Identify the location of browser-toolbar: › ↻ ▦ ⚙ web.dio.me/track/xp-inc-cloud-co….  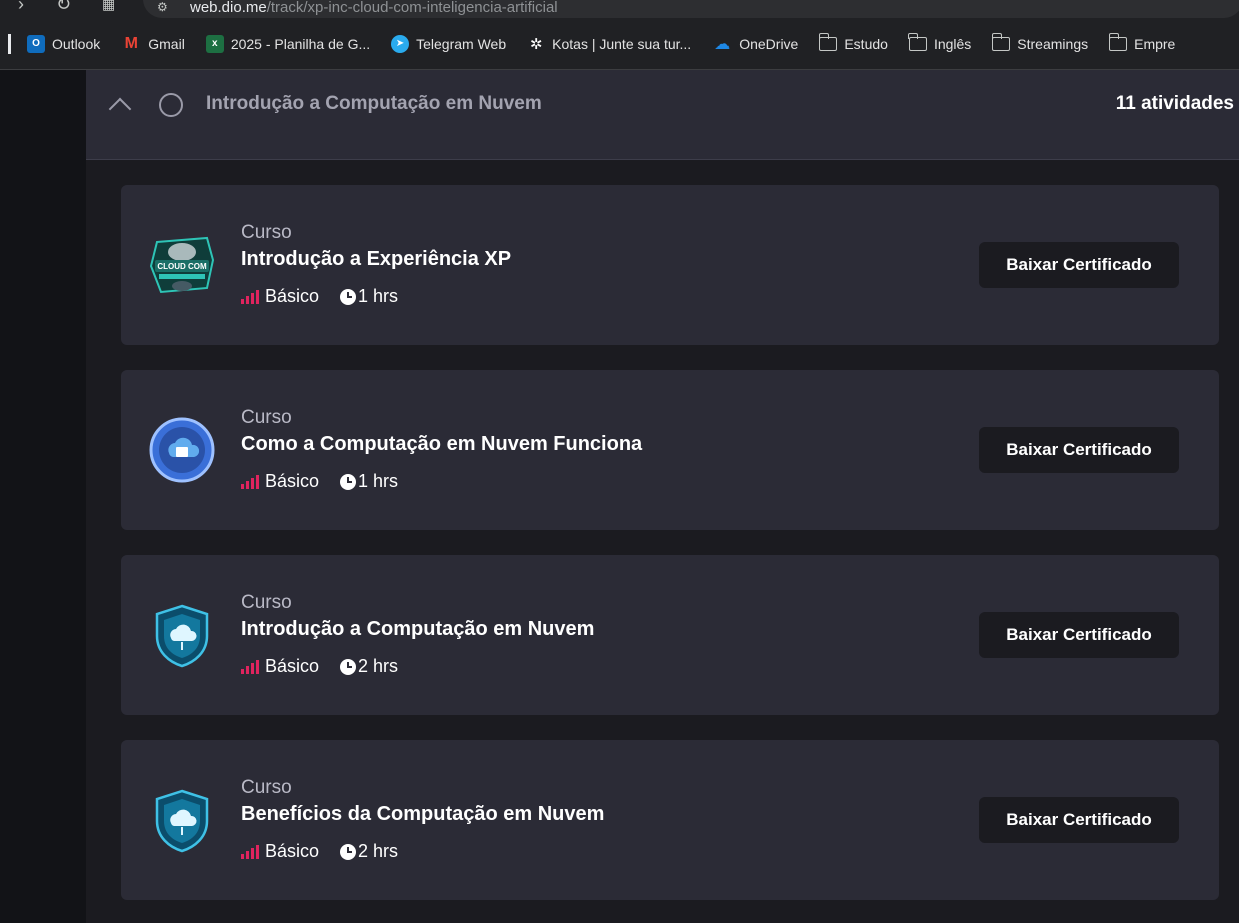
(619, 9).